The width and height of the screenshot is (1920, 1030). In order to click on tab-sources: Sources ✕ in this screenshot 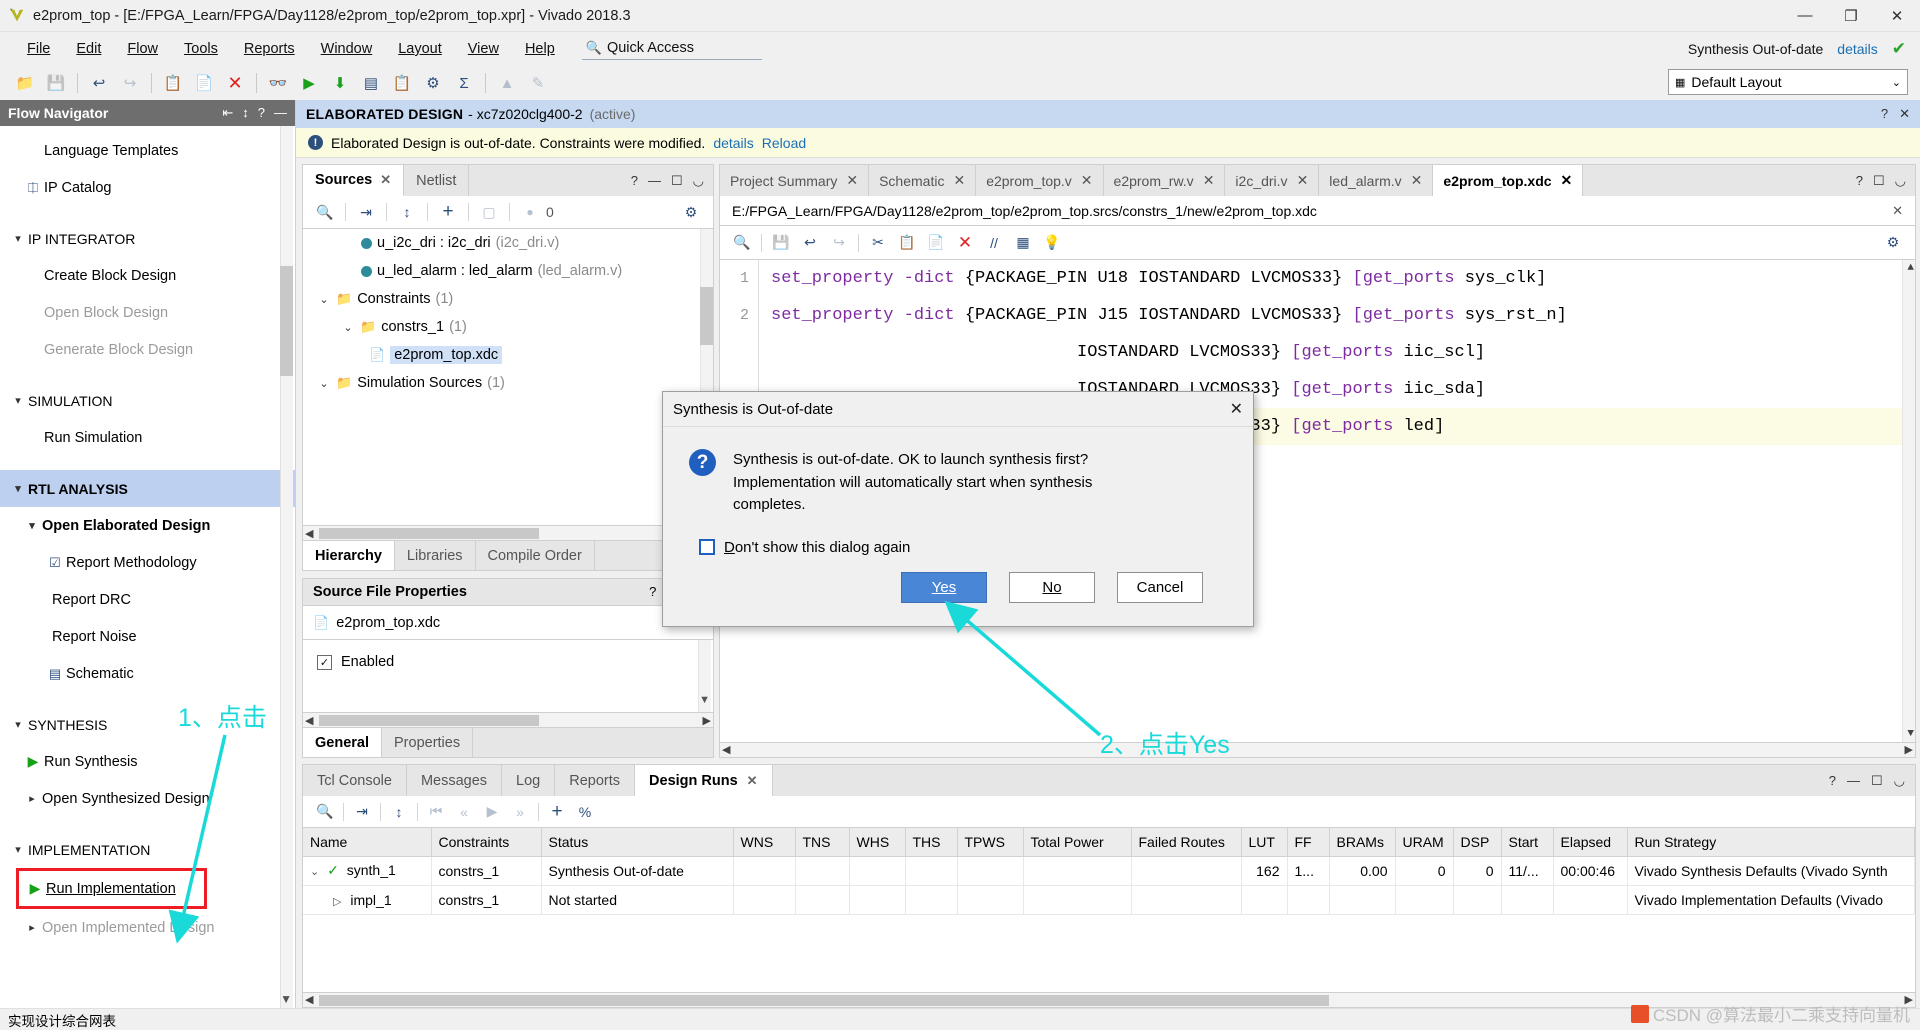, I will do `click(354, 180)`.